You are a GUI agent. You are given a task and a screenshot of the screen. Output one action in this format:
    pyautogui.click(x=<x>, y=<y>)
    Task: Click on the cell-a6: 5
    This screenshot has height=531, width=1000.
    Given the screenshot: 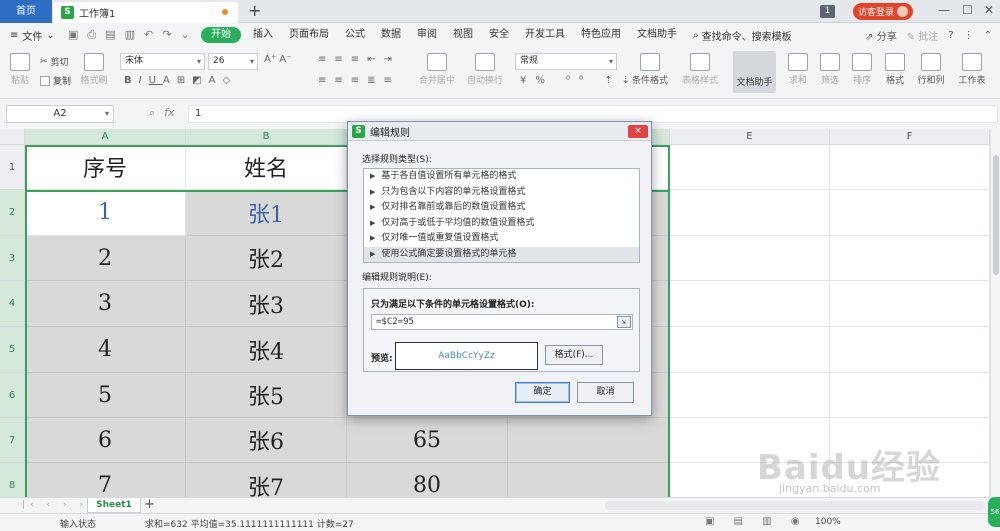 What is the action you would take?
    pyautogui.click(x=105, y=395)
    